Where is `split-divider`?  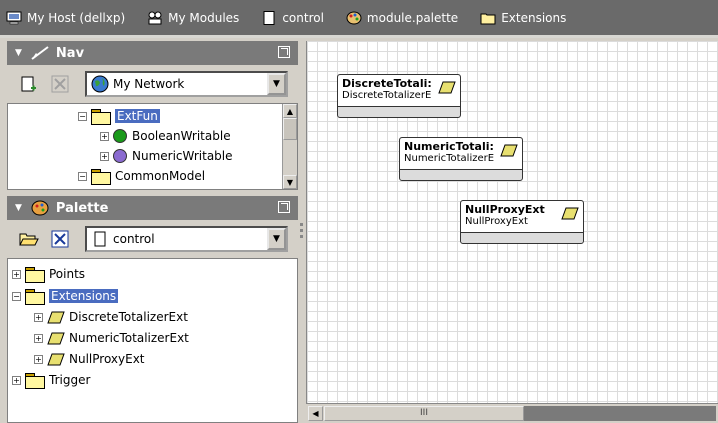
split-divider is located at coordinates (302, 232).